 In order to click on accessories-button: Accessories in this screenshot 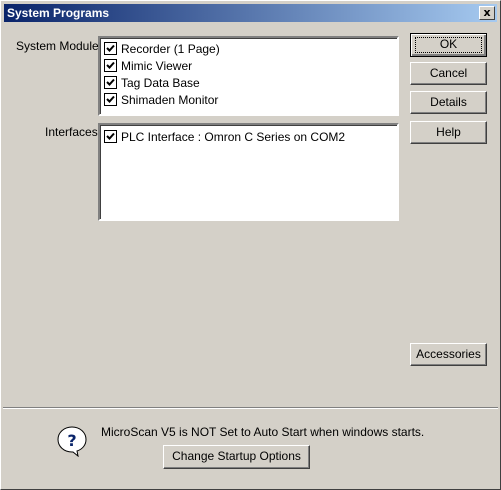, I will do `click(448, 354)`.